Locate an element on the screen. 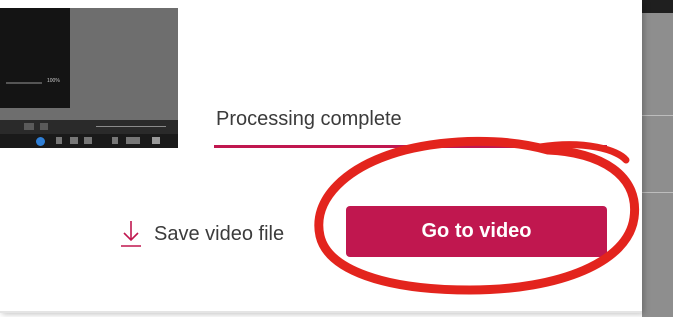 This screenshot has height=317, width=673. status-progress-bar is located at coordinates (410, 146).